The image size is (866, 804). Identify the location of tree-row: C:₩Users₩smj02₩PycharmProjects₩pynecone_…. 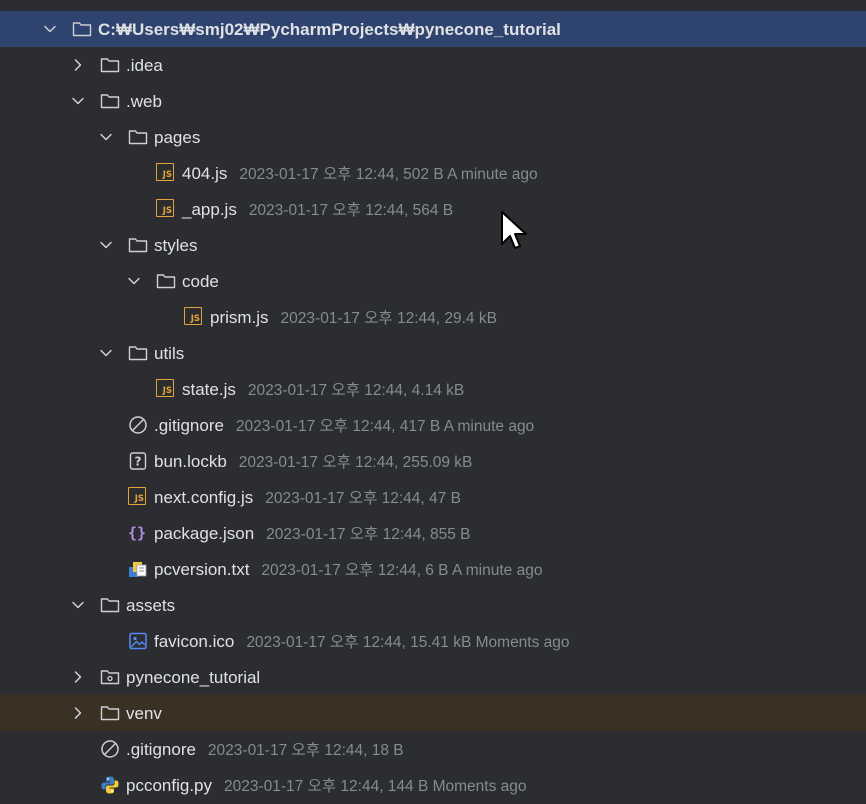
(433, 29).